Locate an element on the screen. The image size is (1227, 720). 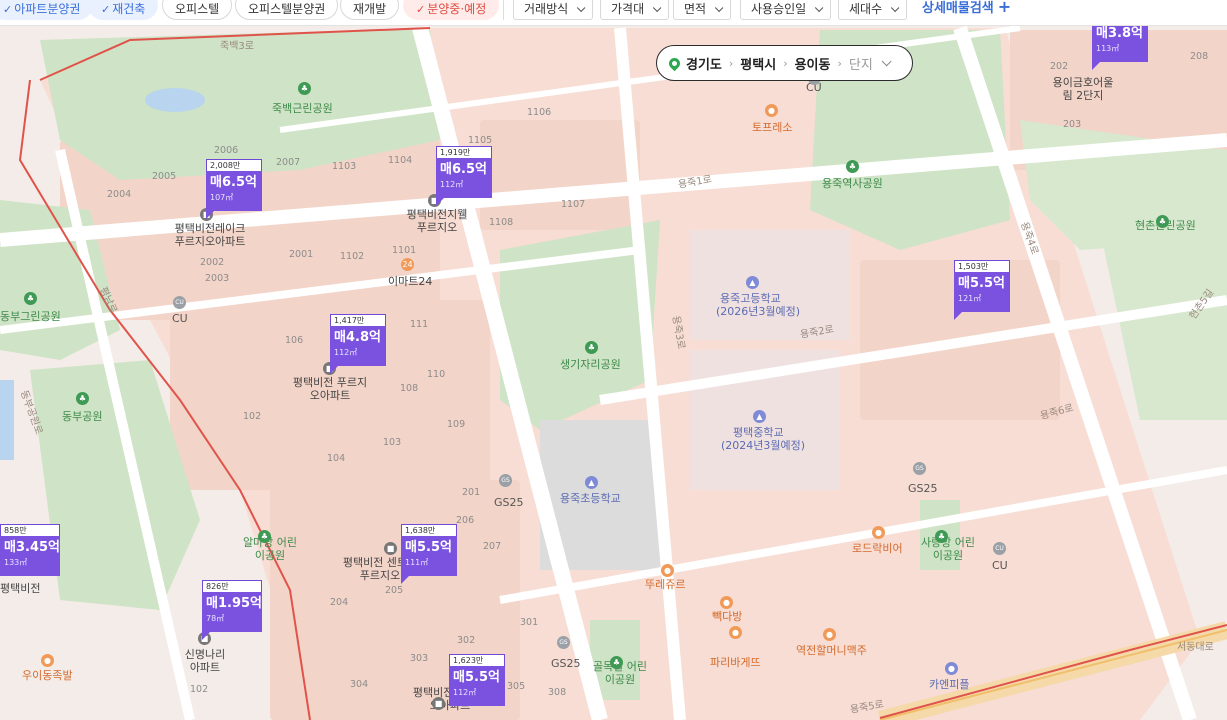
location-district: 용이동 is located at coordinates (813, 63).